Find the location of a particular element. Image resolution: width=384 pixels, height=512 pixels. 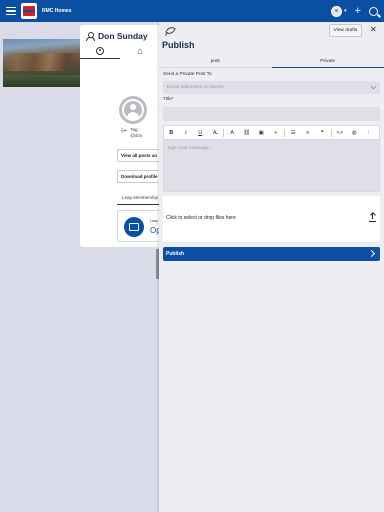

font-size-icon: A is located at coordinates (232, 133).